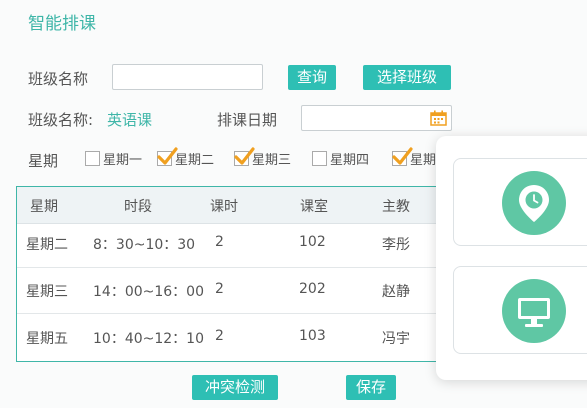 The image size is (587, 408). Describe the element at coordinates (534, 203) in the screenshot. I see `clock-pin-icon` at that location.